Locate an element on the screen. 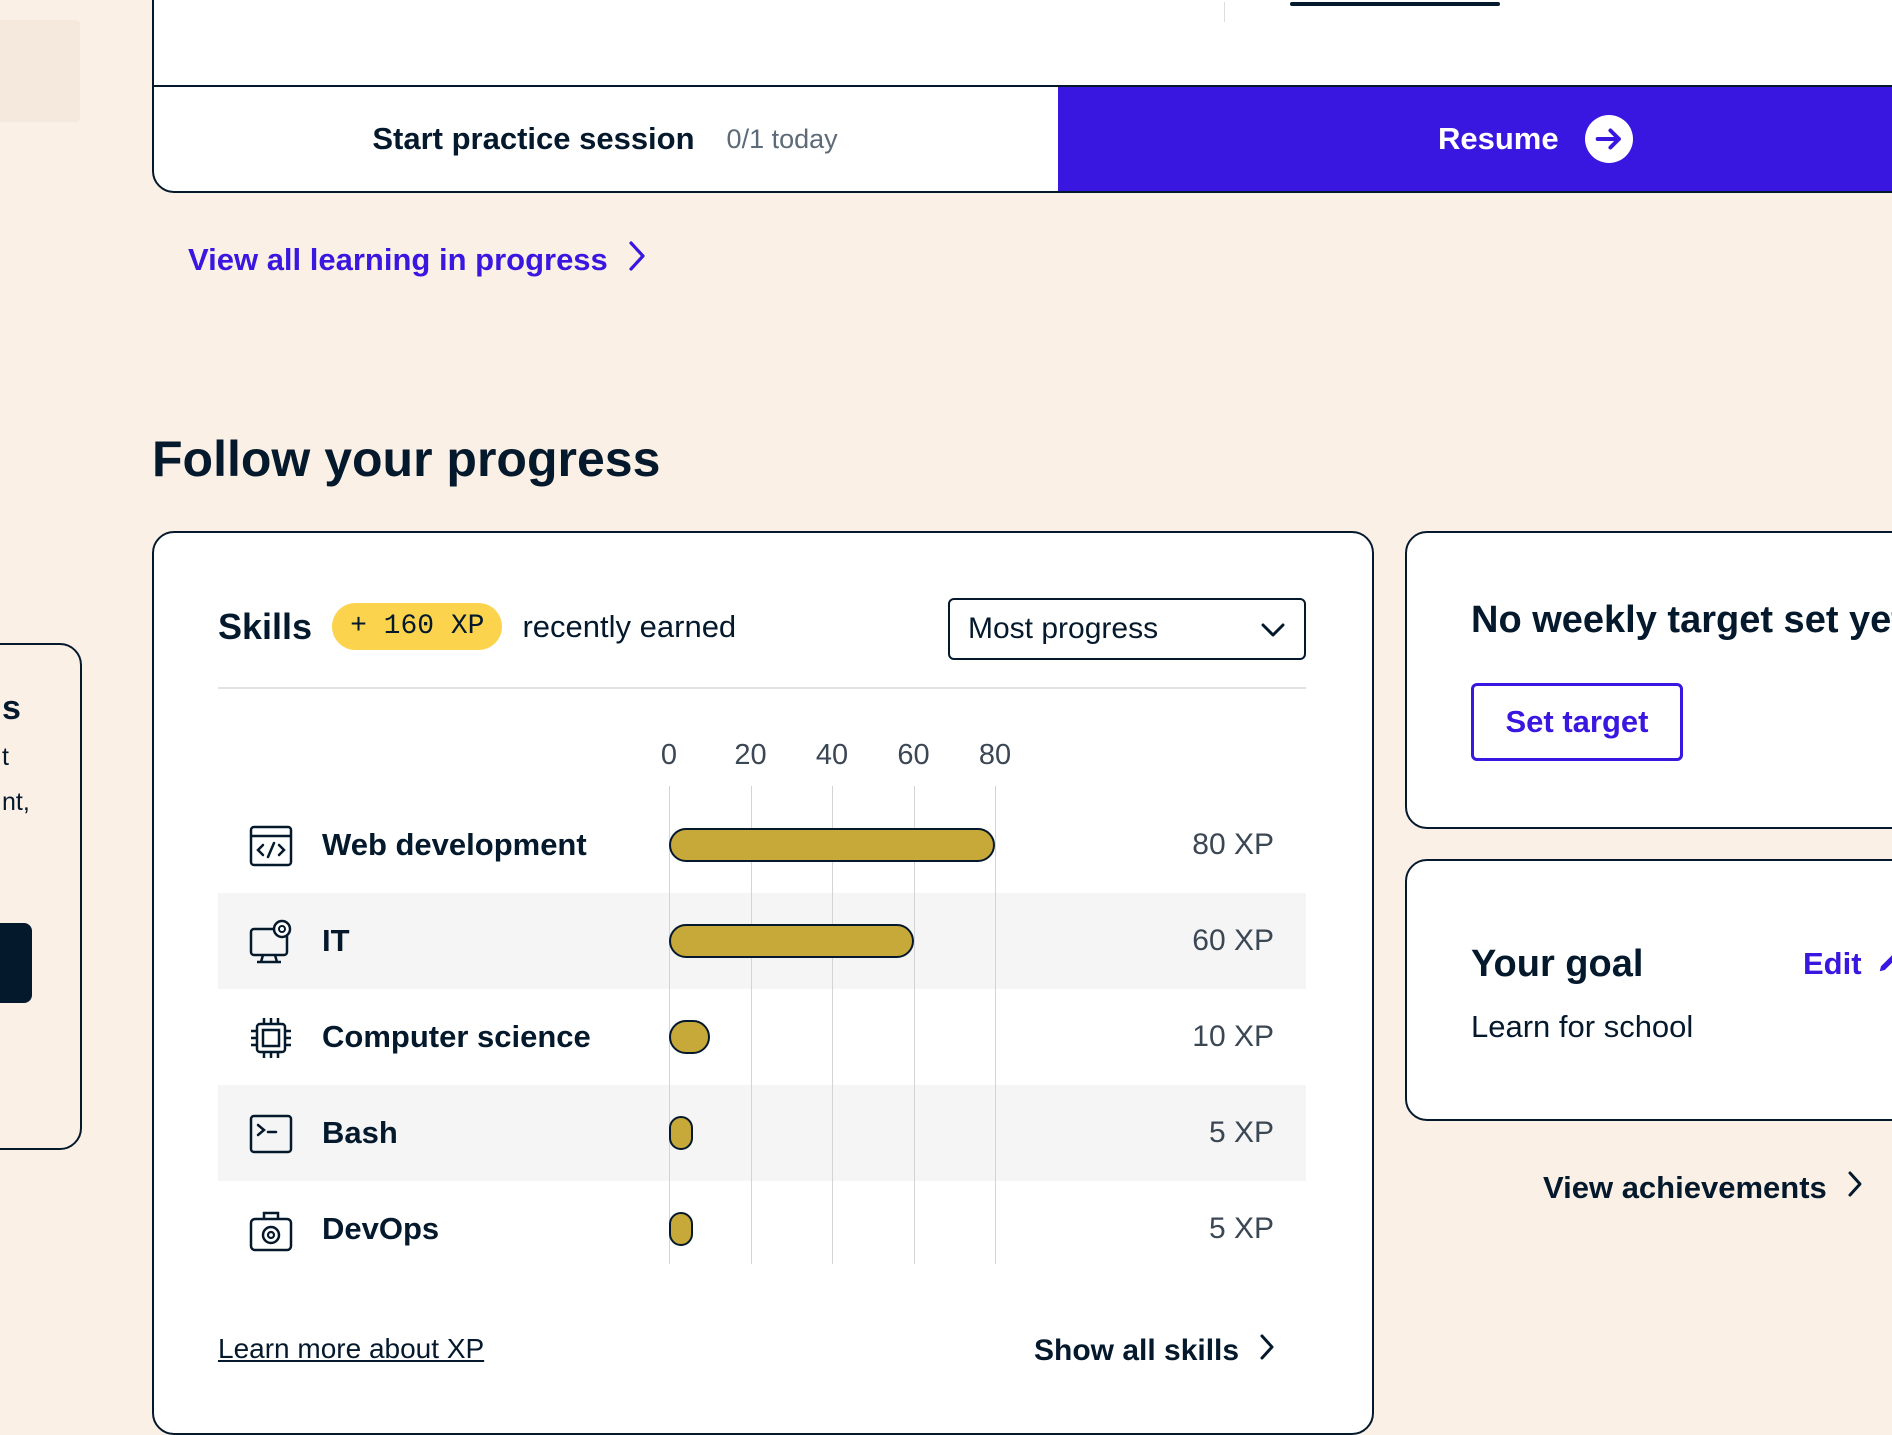  sidebar-card-text-fragment: t is located at coordinates (5, 757).